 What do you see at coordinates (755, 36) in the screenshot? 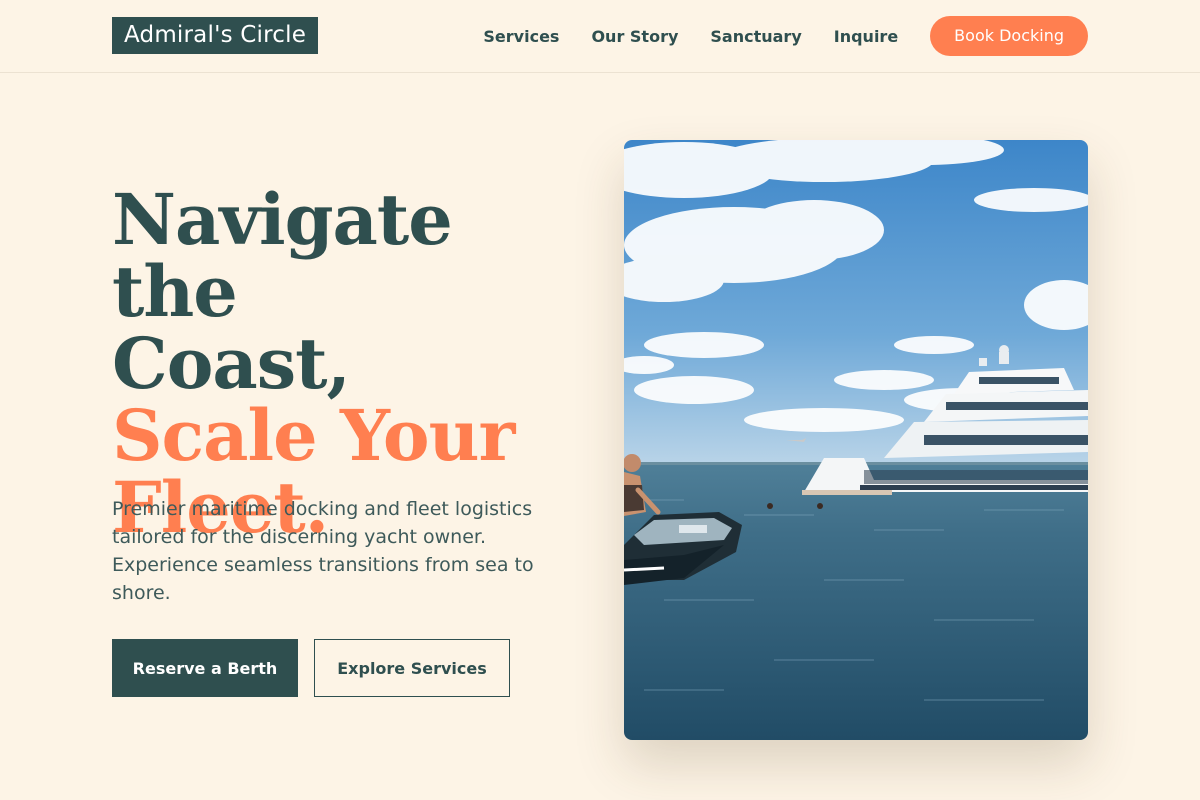
I see `nav-link-sanctuary: Sanctuary` at bounding box center [755, 36].